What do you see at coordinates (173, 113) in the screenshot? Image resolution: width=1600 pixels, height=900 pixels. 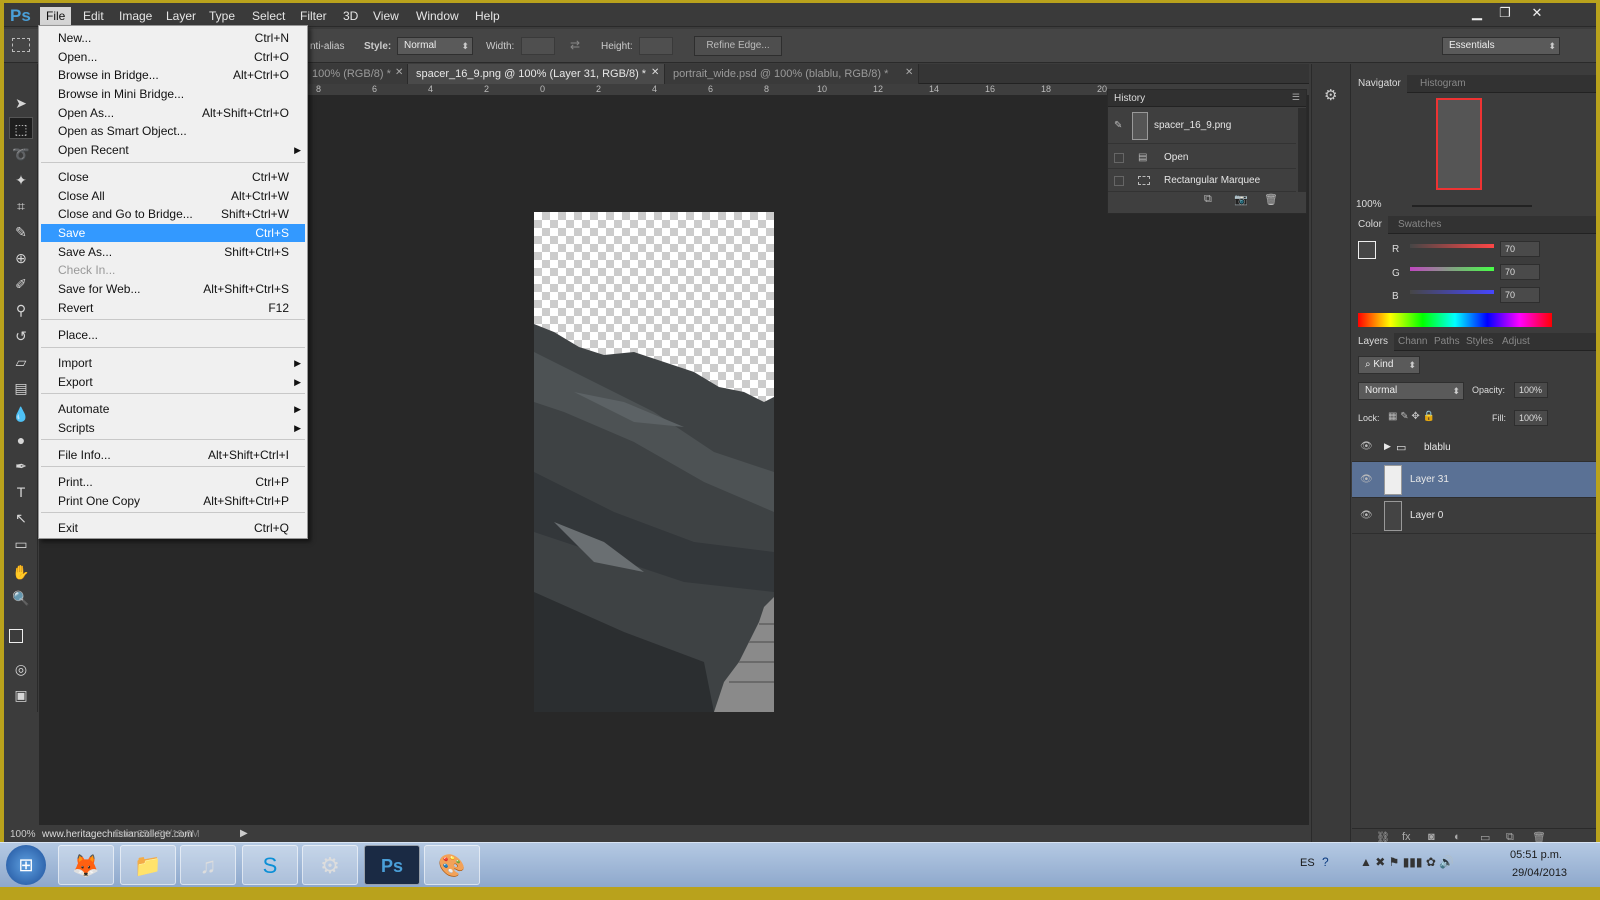 I see `menu-open-as: Open As... Alt+Shift+Ctrl+O` at bounding box center [173, 113].